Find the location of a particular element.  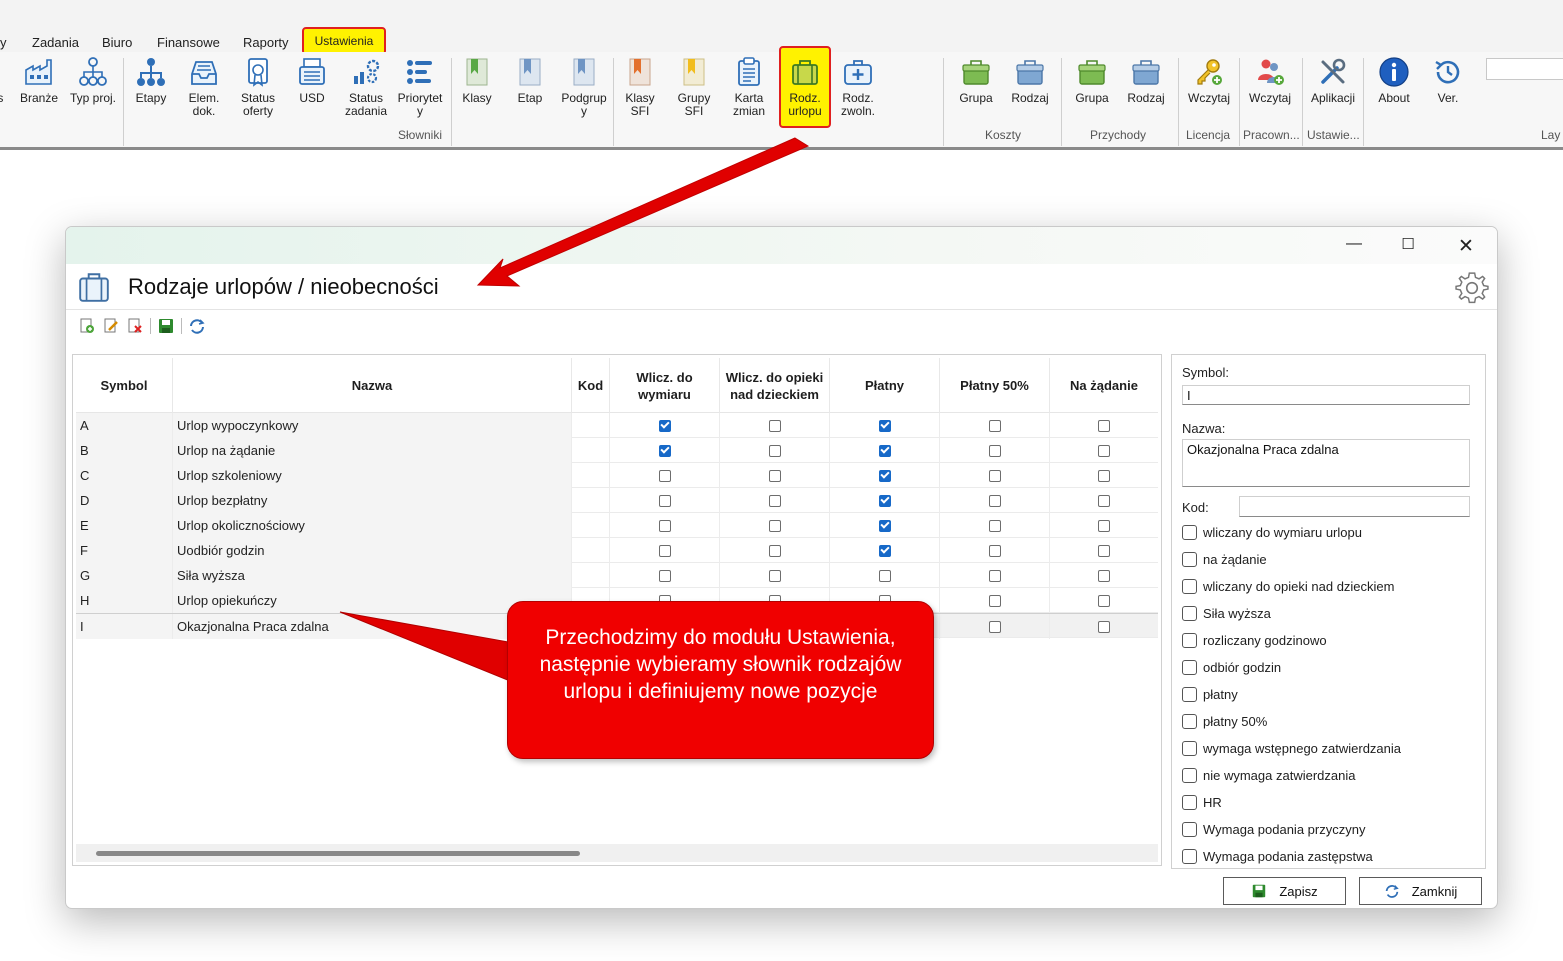

ribbon-button-etapy: Etapy is located at coordinates (151, 91).